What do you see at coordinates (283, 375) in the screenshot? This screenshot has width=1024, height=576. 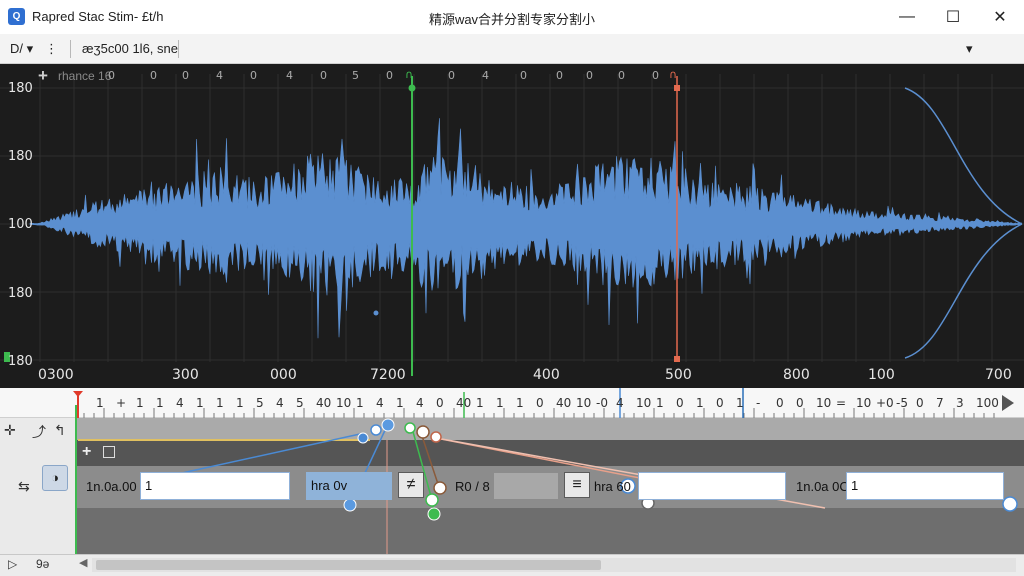 I see `x-axis-label: 000` at bounding box center [283, 375].